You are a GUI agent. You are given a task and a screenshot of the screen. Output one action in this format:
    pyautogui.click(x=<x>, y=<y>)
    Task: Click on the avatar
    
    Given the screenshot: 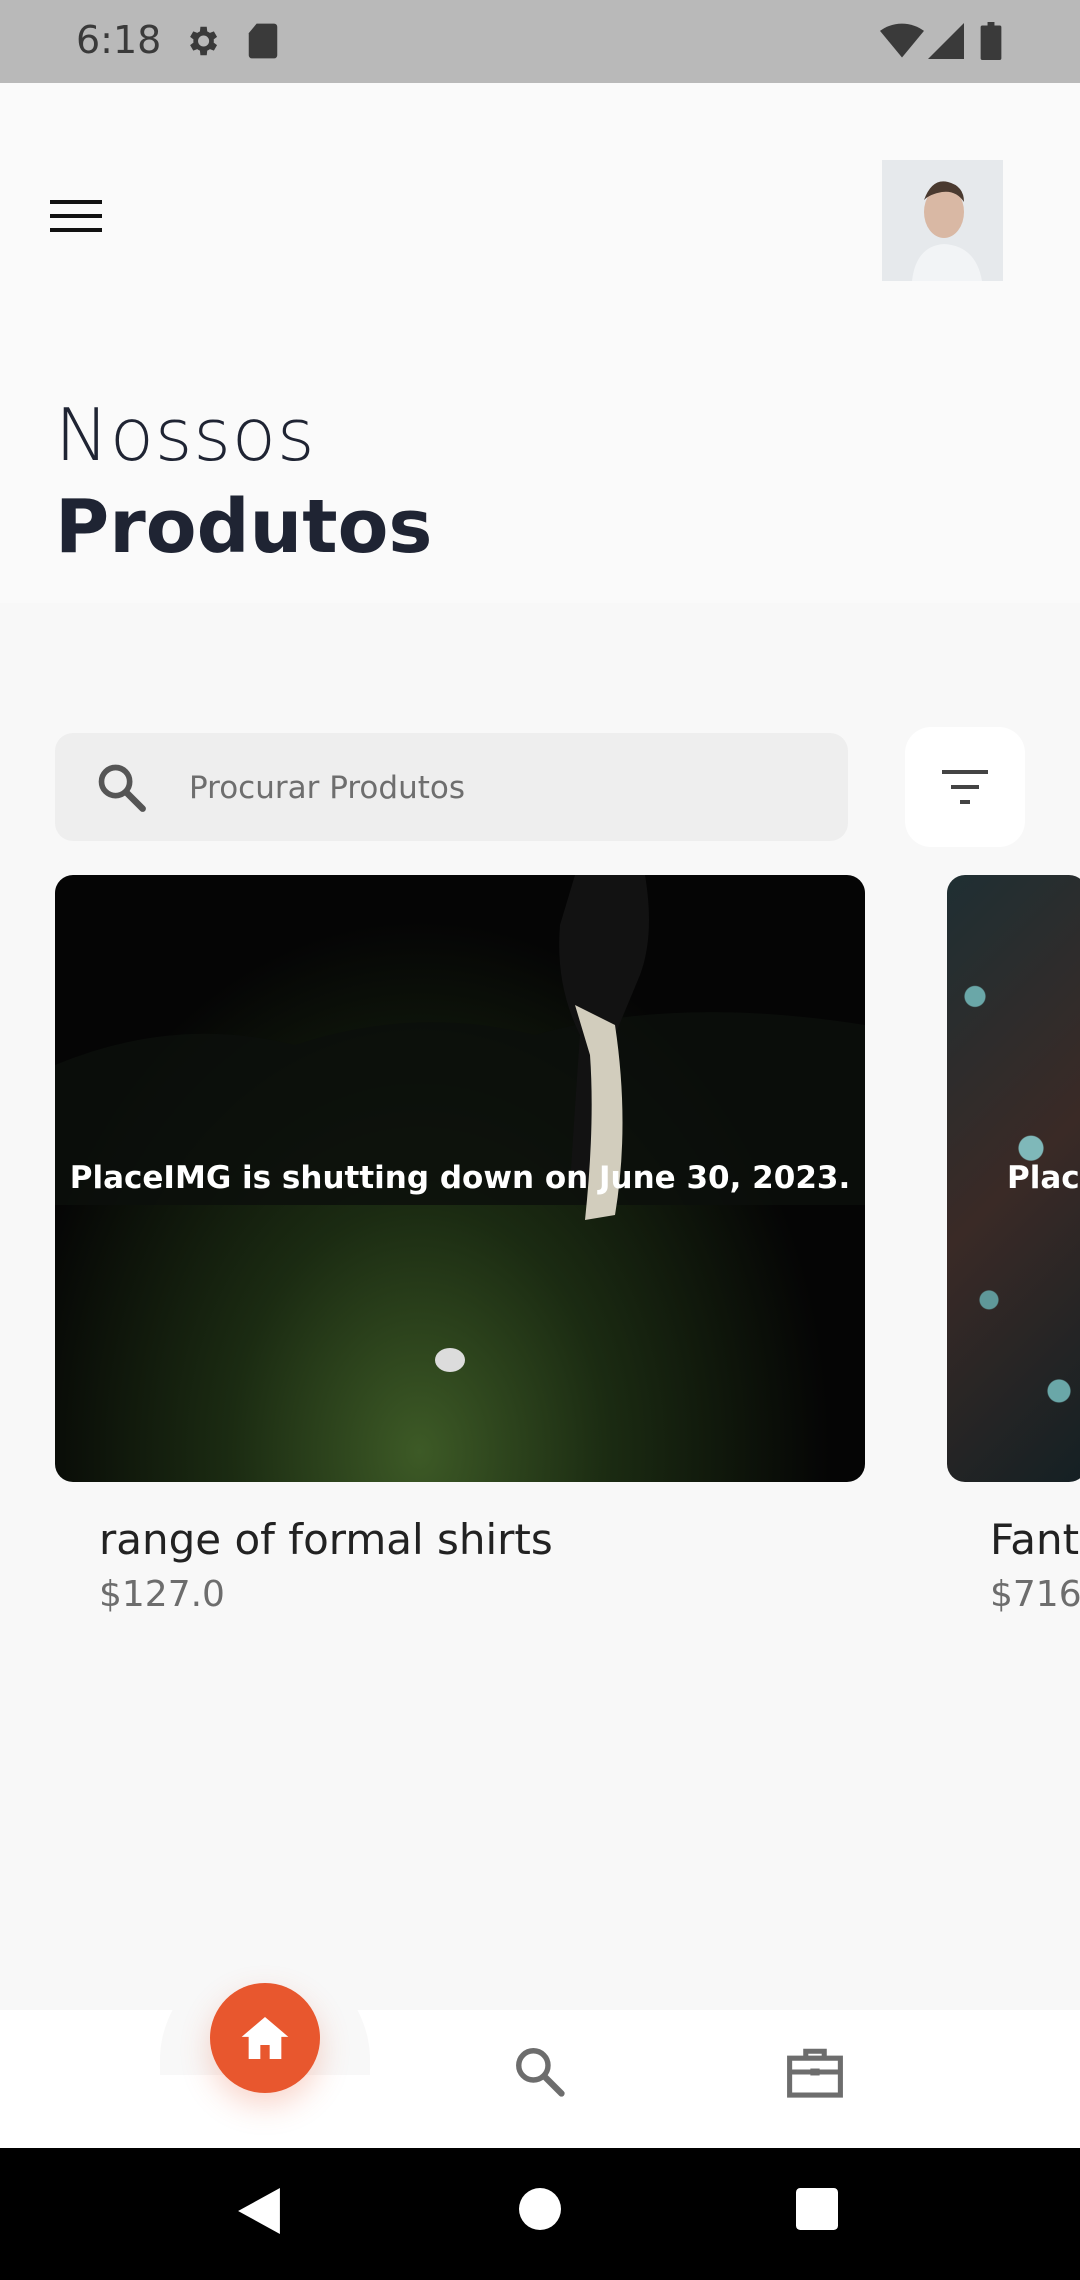 What is the action you would take?
    pyautogui.click(x=942, y=220)
    